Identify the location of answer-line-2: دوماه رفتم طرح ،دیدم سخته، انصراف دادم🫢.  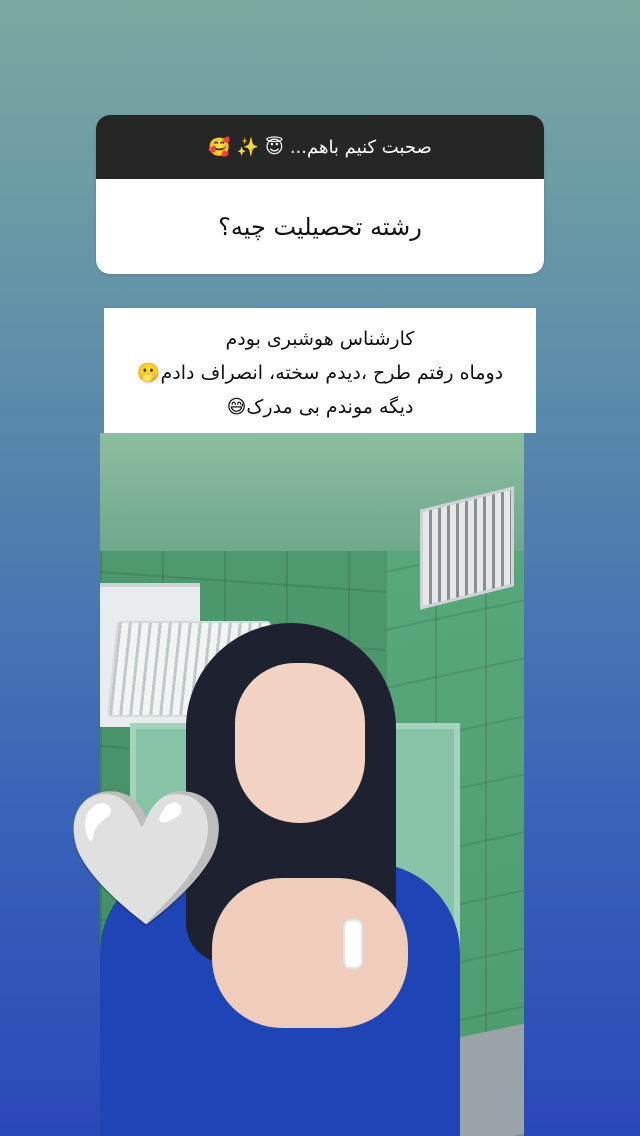
(320, 372).